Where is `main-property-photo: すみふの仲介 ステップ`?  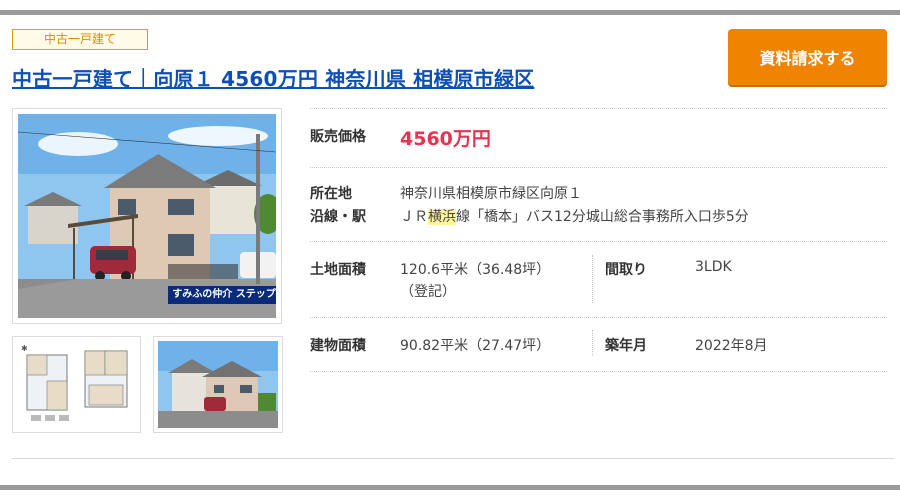
main-property-photo: すみふの仲介 ステップ is located at coordinates (147, 216).